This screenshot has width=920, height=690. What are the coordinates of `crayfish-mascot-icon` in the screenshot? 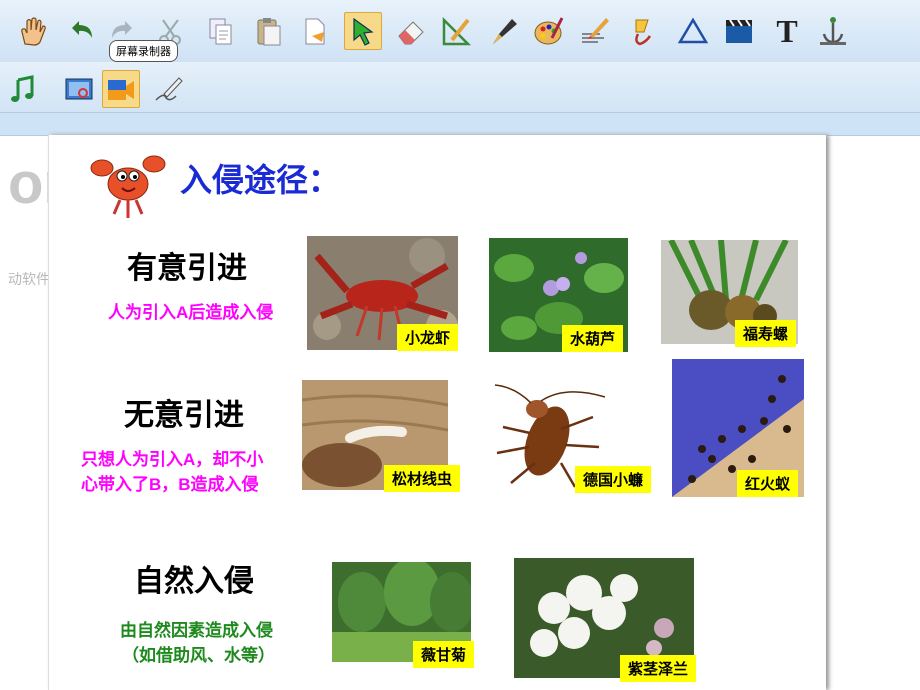 It's located at (127, 184).